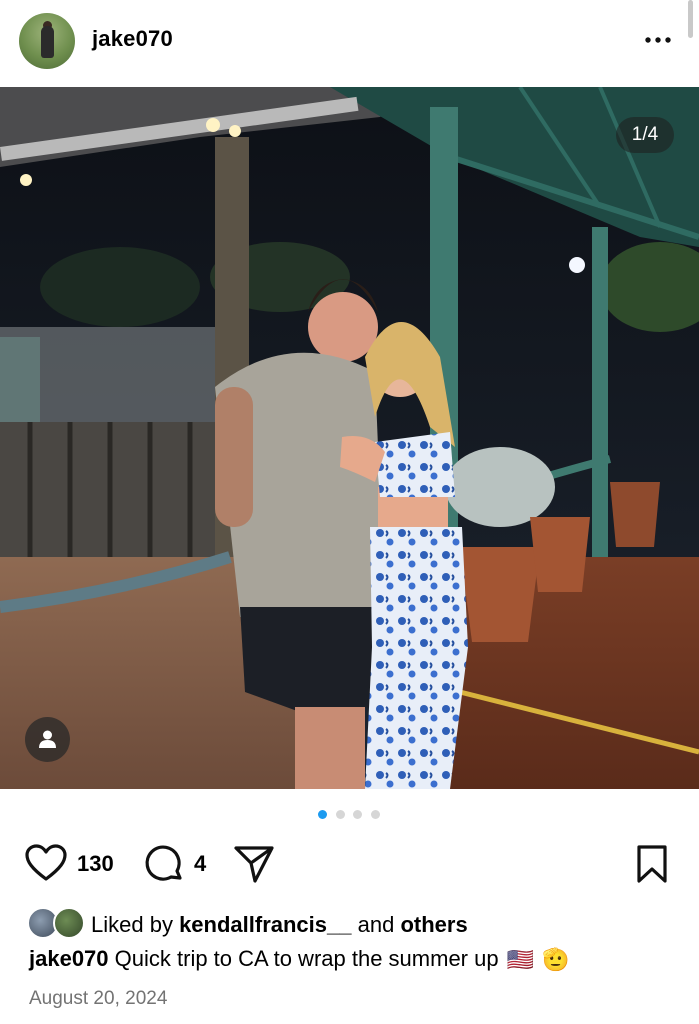 The width and height of the screenshot is (699, 1024). Describe the element at coordinates (200, 864) in the screenshot. I see `comment-count: 4` at that location.